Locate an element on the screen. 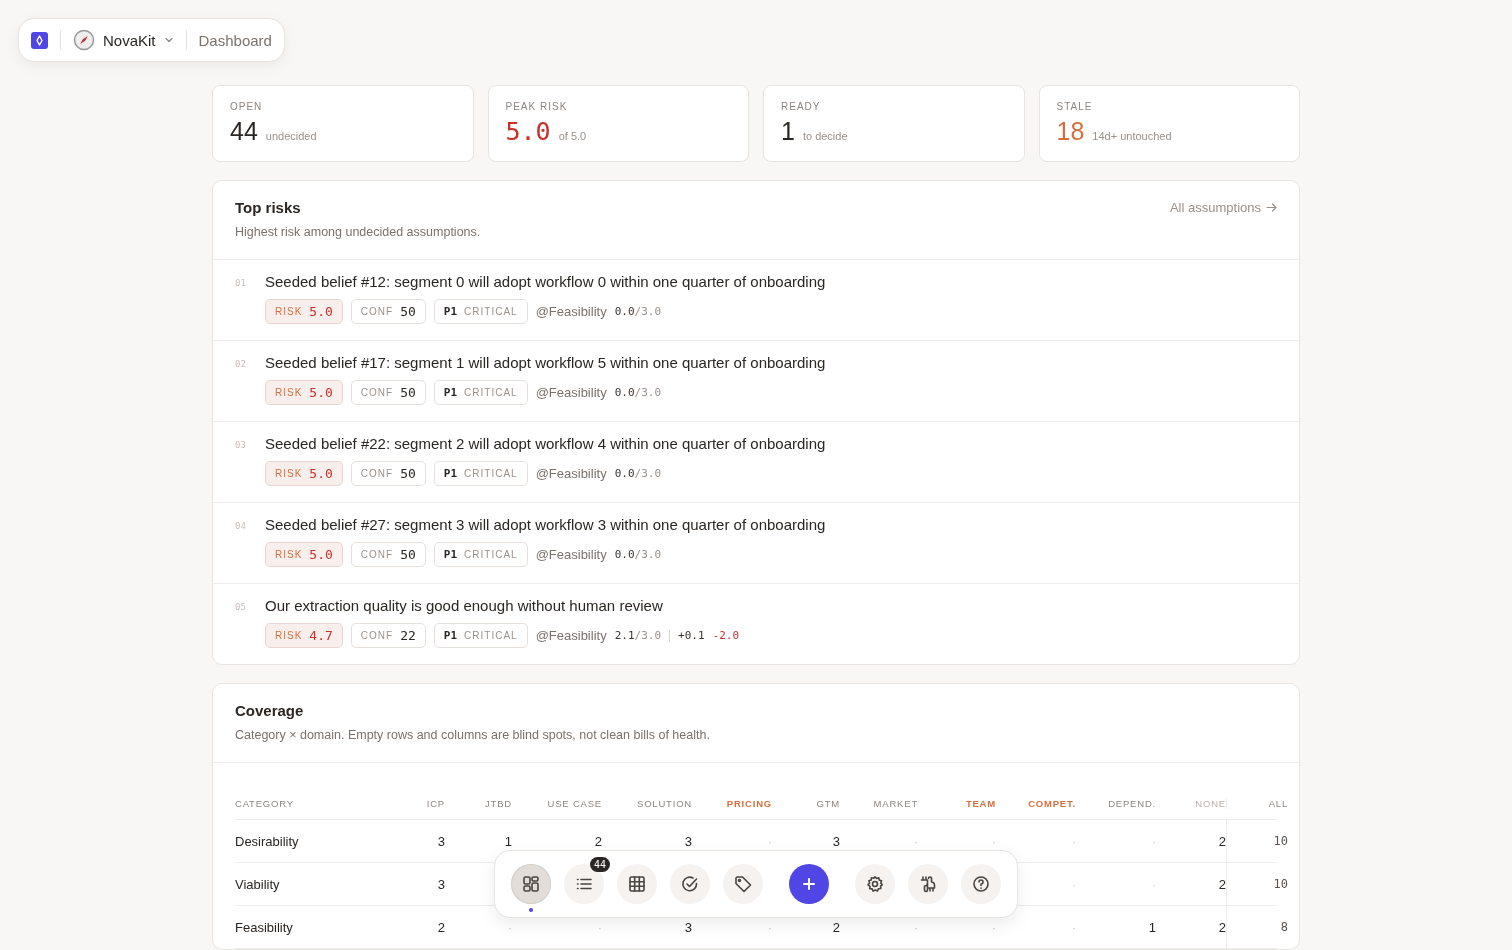 Image resolution: width=1512 pixels, height=950 pixels. add-button is located at coordinates (809, 884).